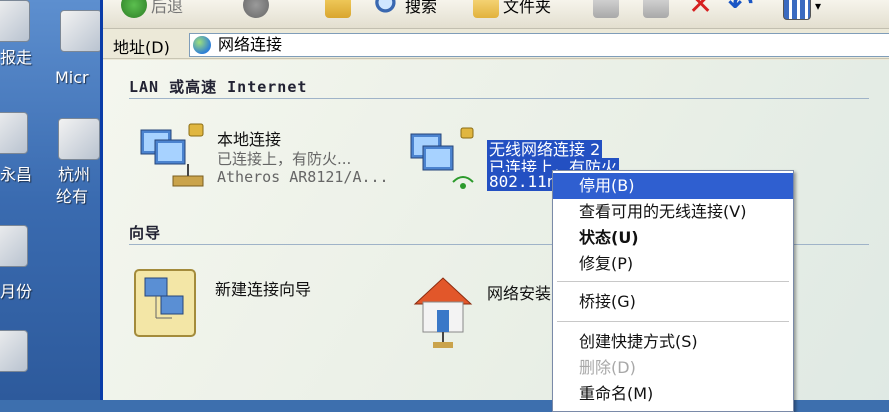 The image size is (889, 412). I want to click on toolbar: 后退 搜索 文件夹 ✕ ↶ ▾, so click(496, 14).